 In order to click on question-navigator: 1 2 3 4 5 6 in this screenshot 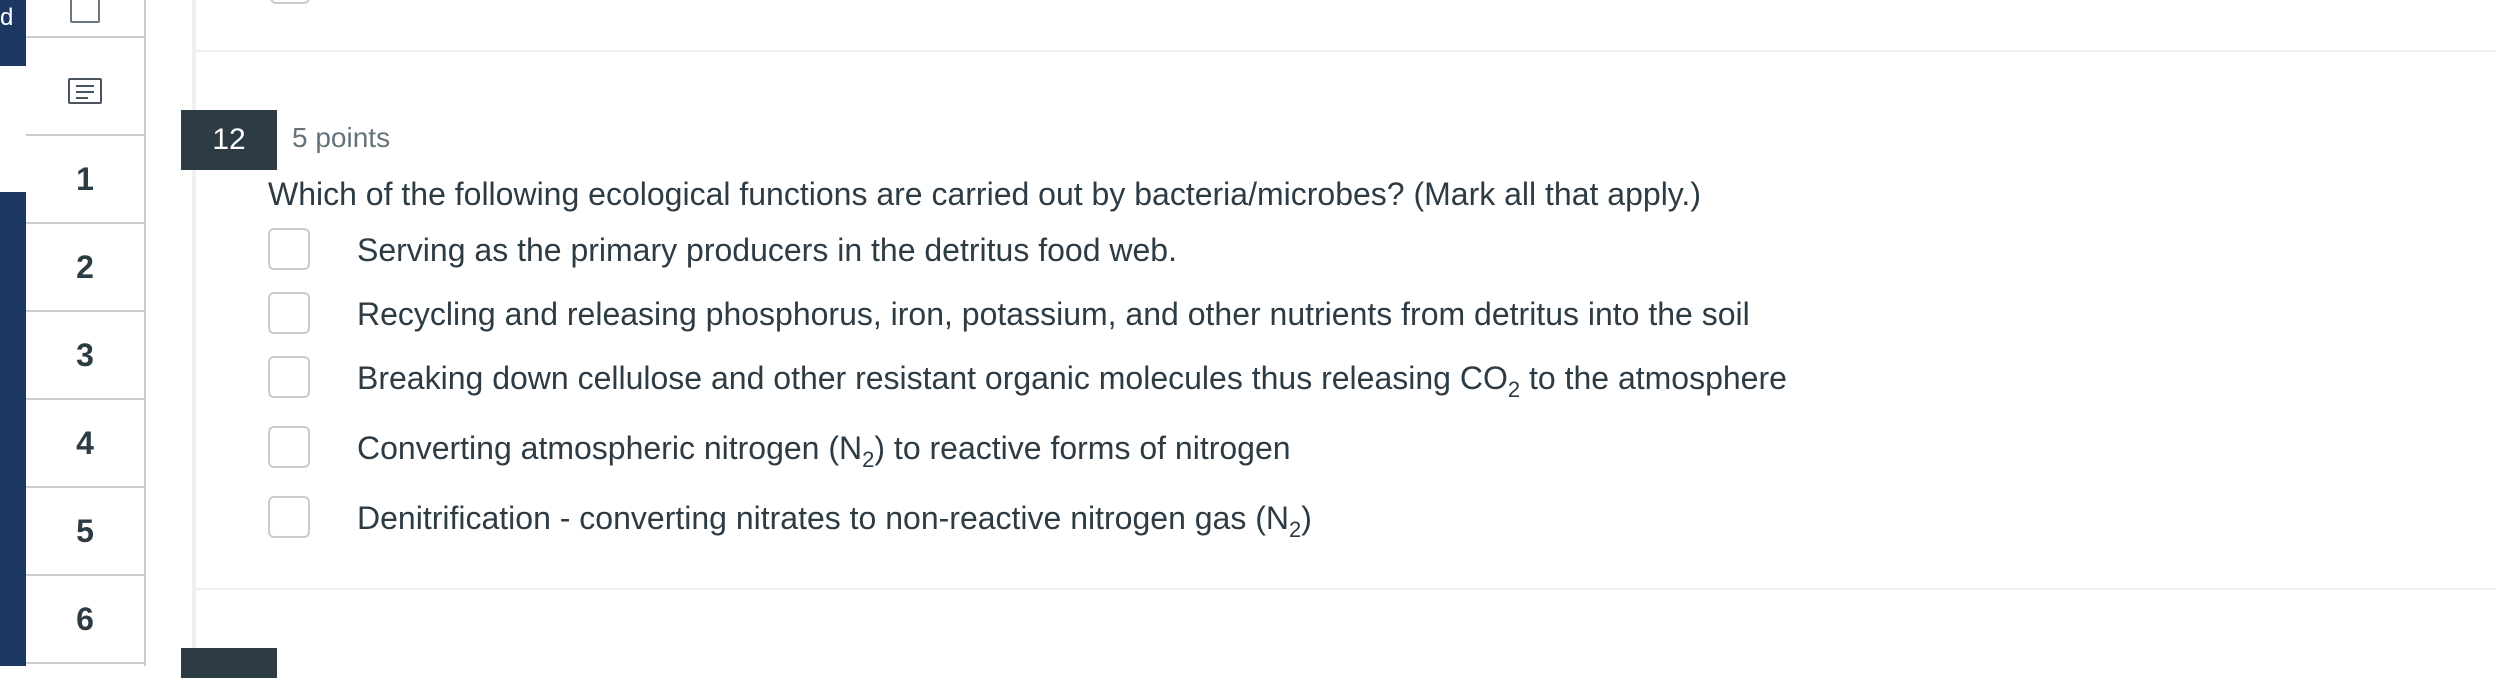, I will do `click(86, 333)`.